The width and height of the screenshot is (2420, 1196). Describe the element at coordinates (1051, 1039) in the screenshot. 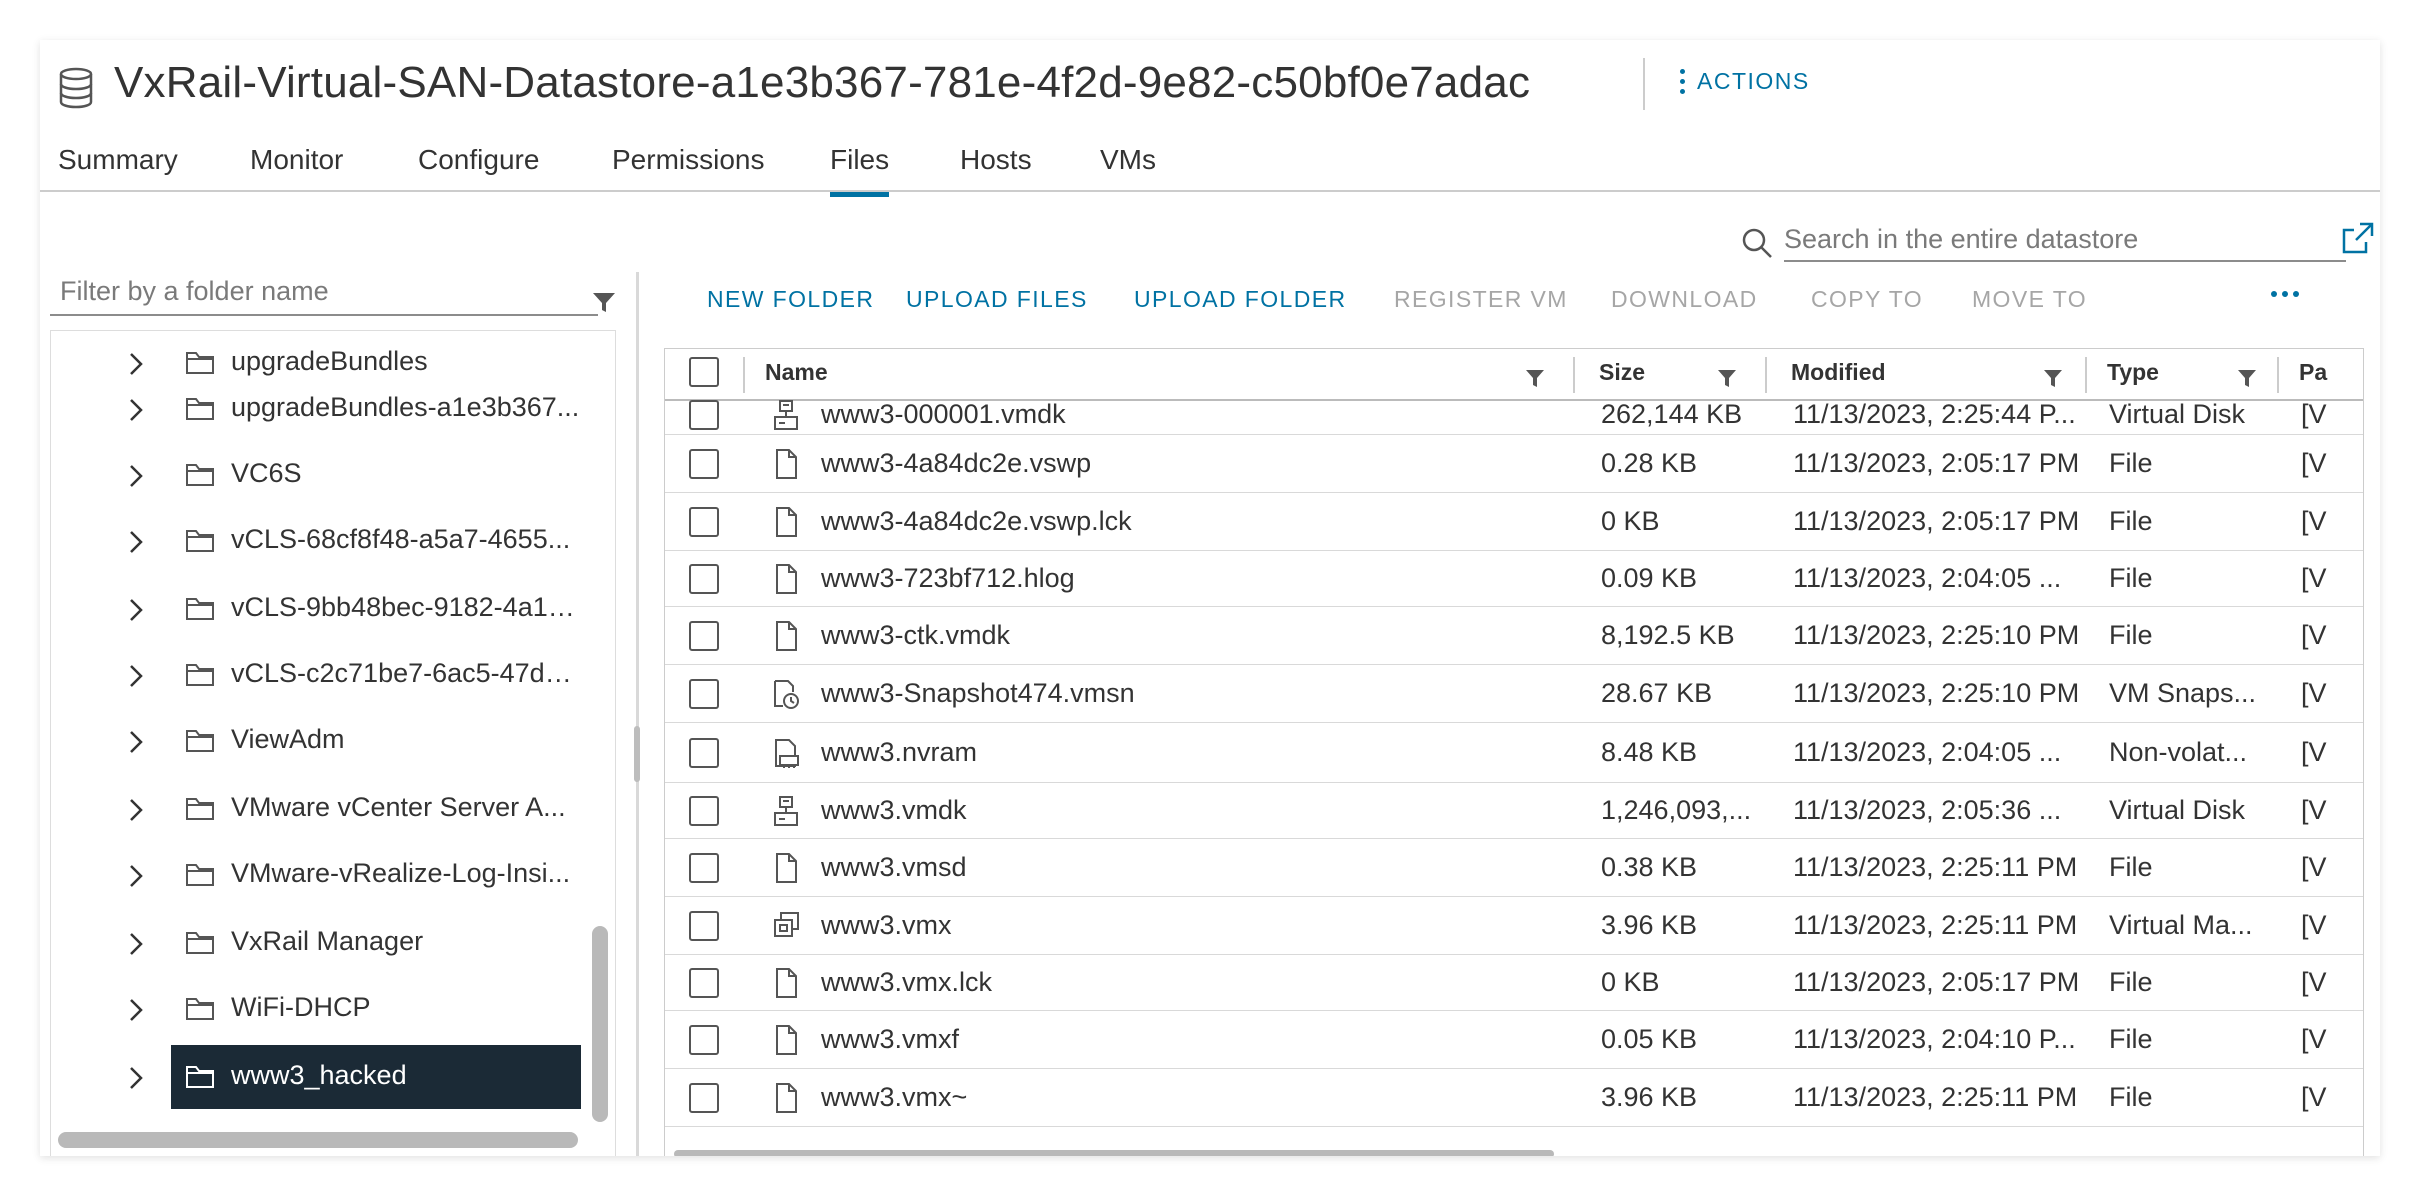

I see `file-name-cell: www3.vmxf` at that location.